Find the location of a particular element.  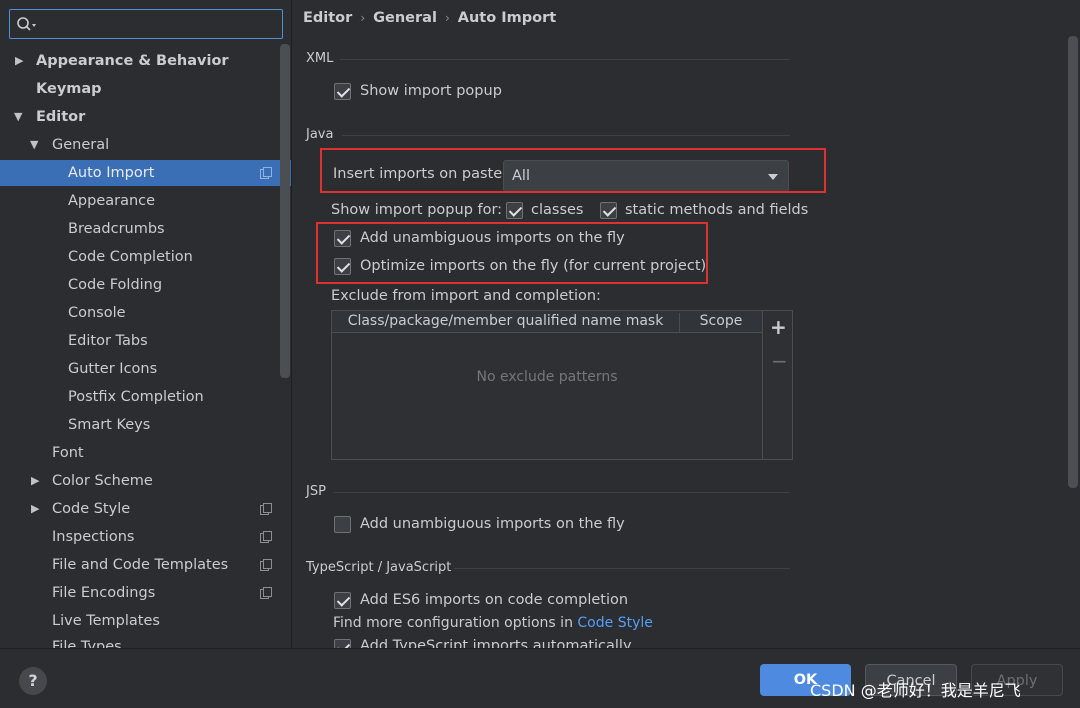

sidebar-item-label: Editor is located at coordinates (61, 117).